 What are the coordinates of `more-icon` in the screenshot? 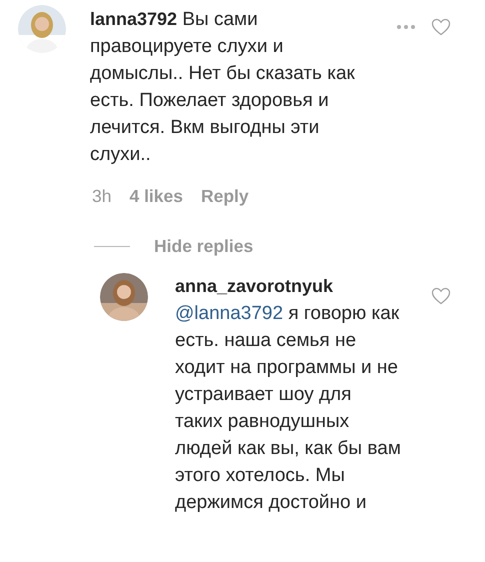 It's located at (406, 27).